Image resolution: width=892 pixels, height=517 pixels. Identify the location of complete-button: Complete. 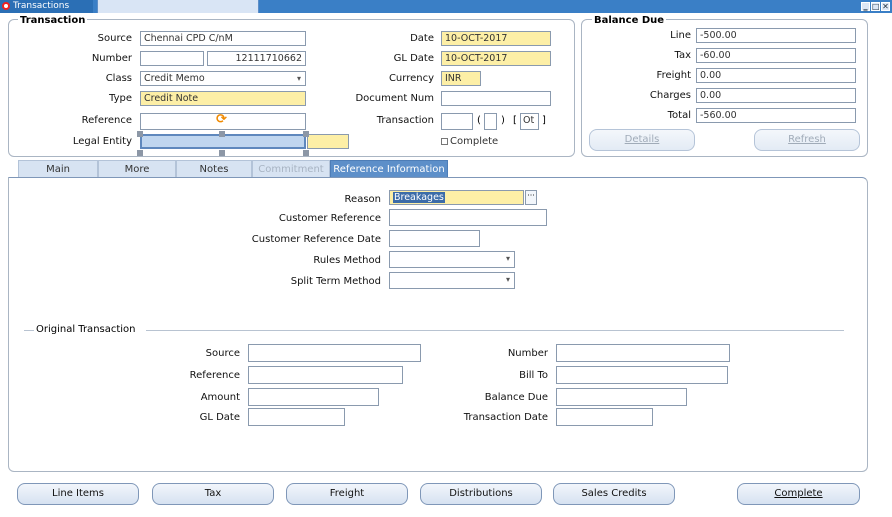
(798, 494).